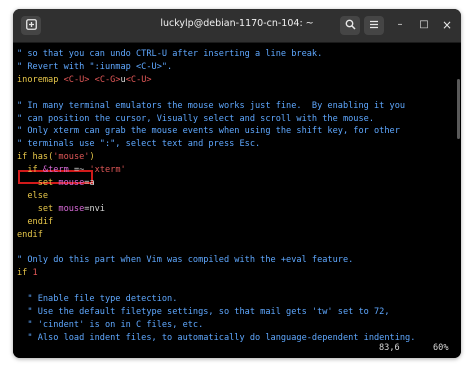  Describe the element at coordinates (38, 79) in the screenshot. I see `code-token: inoremap` at that location.